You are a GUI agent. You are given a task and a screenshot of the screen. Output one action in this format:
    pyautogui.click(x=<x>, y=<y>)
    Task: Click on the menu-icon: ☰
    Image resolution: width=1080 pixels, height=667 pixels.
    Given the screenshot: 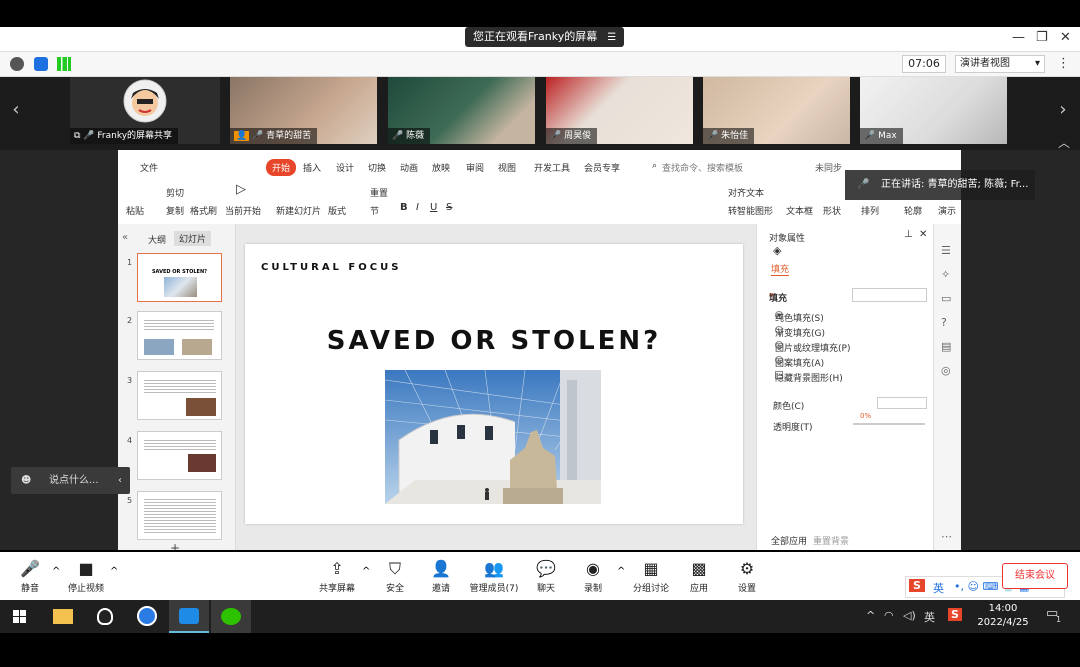 What is the action you would take?
    pyautogui.click(x=611, y=37)
    